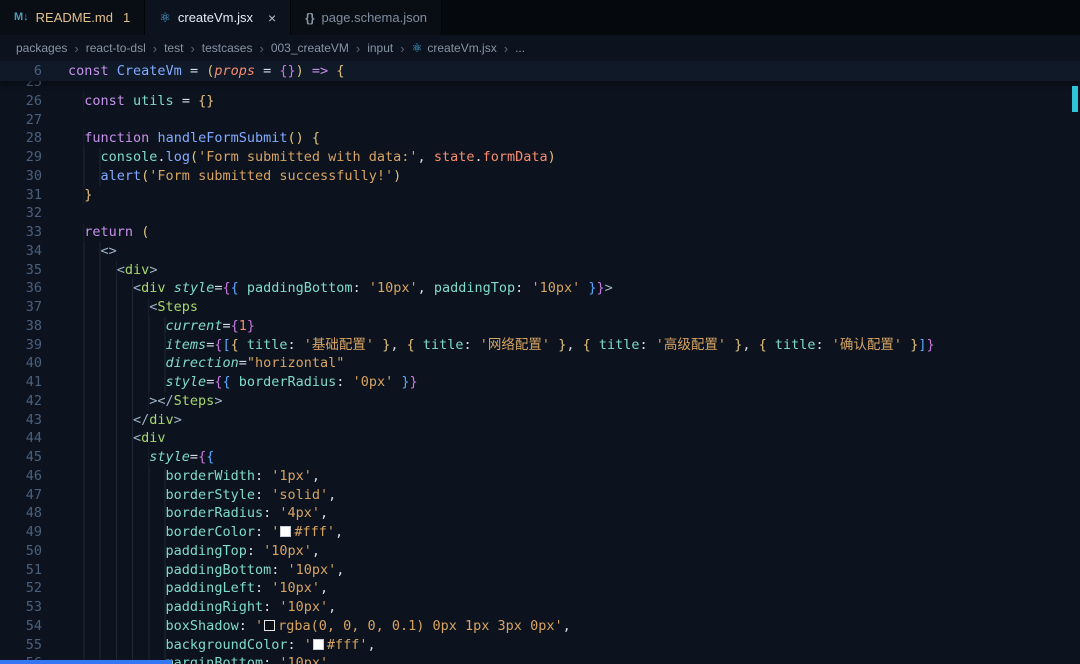  Describe the element at coordinates (227, 48) in the screenshot. I see `breadcrumb-item: testcases` at that location.